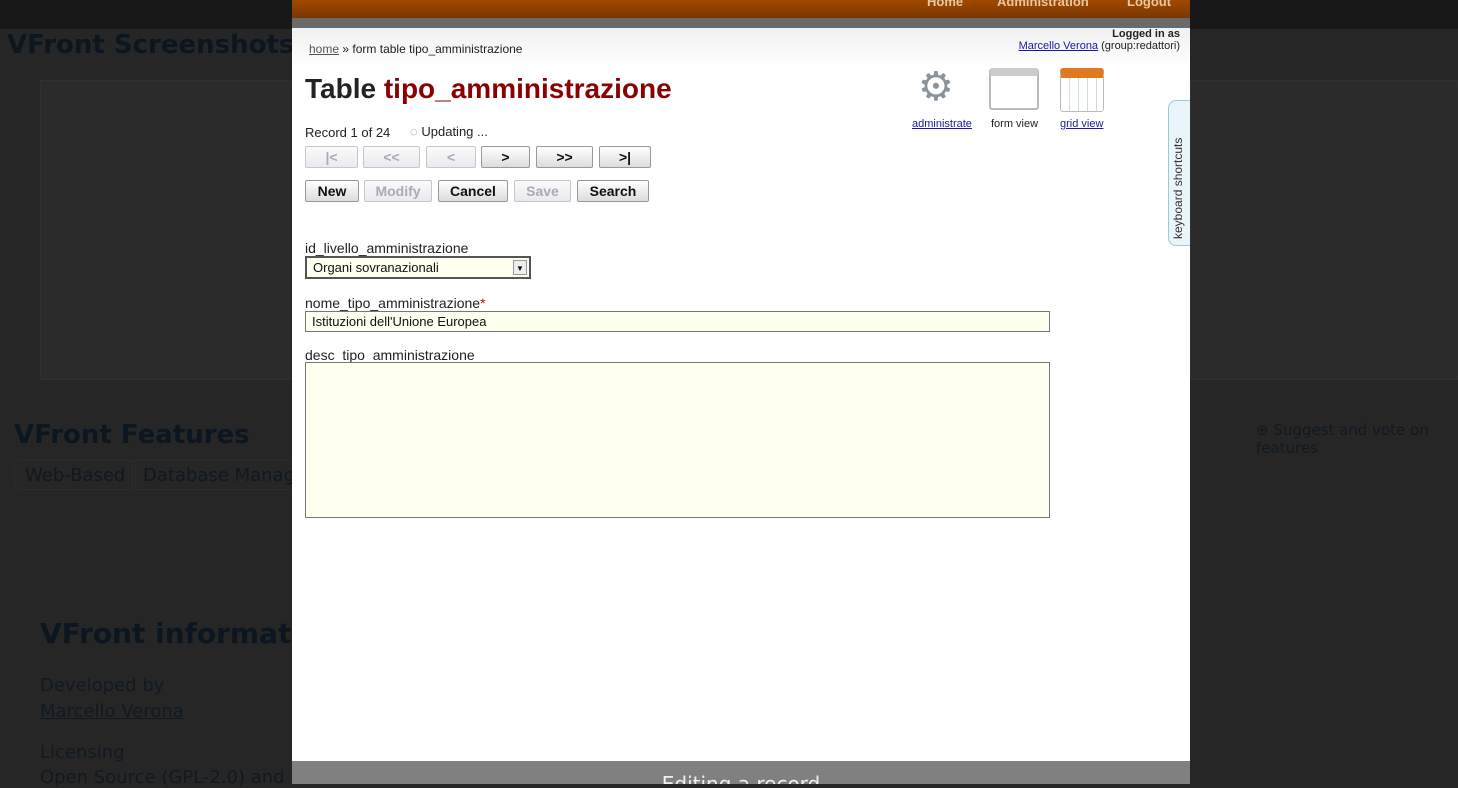 The height and width of the screenshot is (788, 1458). Describe the element at coordinates (677, 440) in the screenshot. I see `desc-textarea` at that location.